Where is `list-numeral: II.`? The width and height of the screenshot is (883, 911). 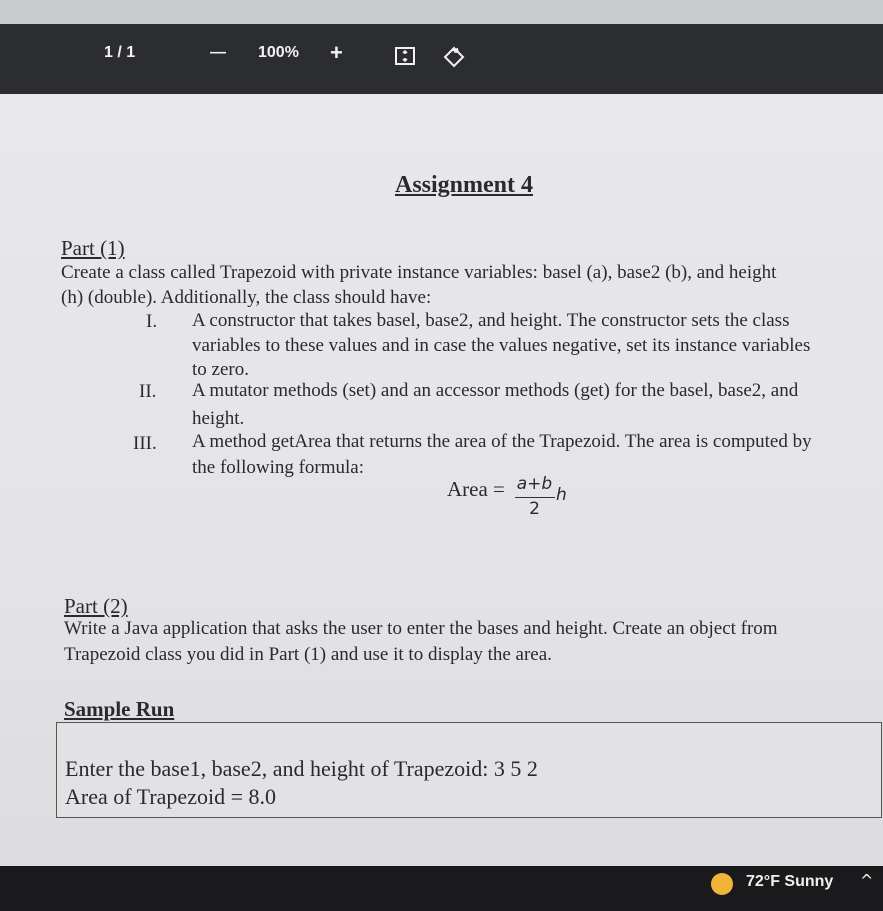 list-numeral: II. is located at coordinates (148, 391).